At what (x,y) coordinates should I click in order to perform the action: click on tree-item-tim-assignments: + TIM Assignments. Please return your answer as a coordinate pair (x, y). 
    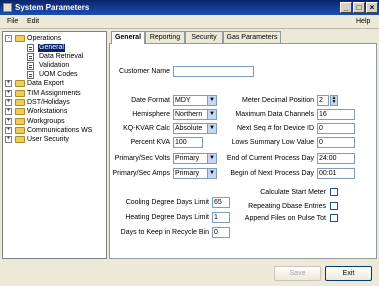
    Looking at the image, I should click on (55, 94).